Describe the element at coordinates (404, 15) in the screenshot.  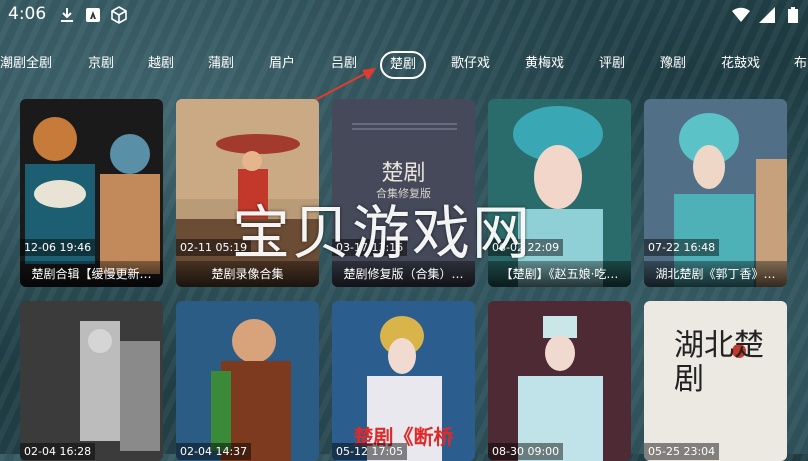
I see `status-bar: 4:06` at that location.